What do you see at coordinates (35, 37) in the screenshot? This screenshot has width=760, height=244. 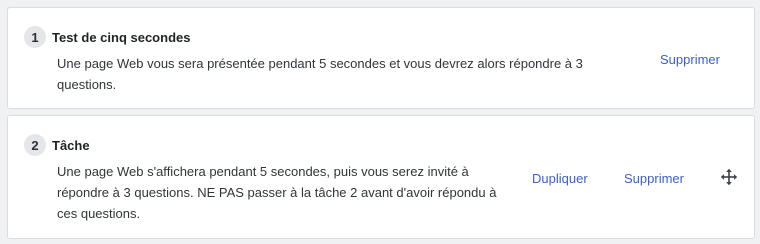 I see `task-number-badge: 1` at bounding box center [35, 37].